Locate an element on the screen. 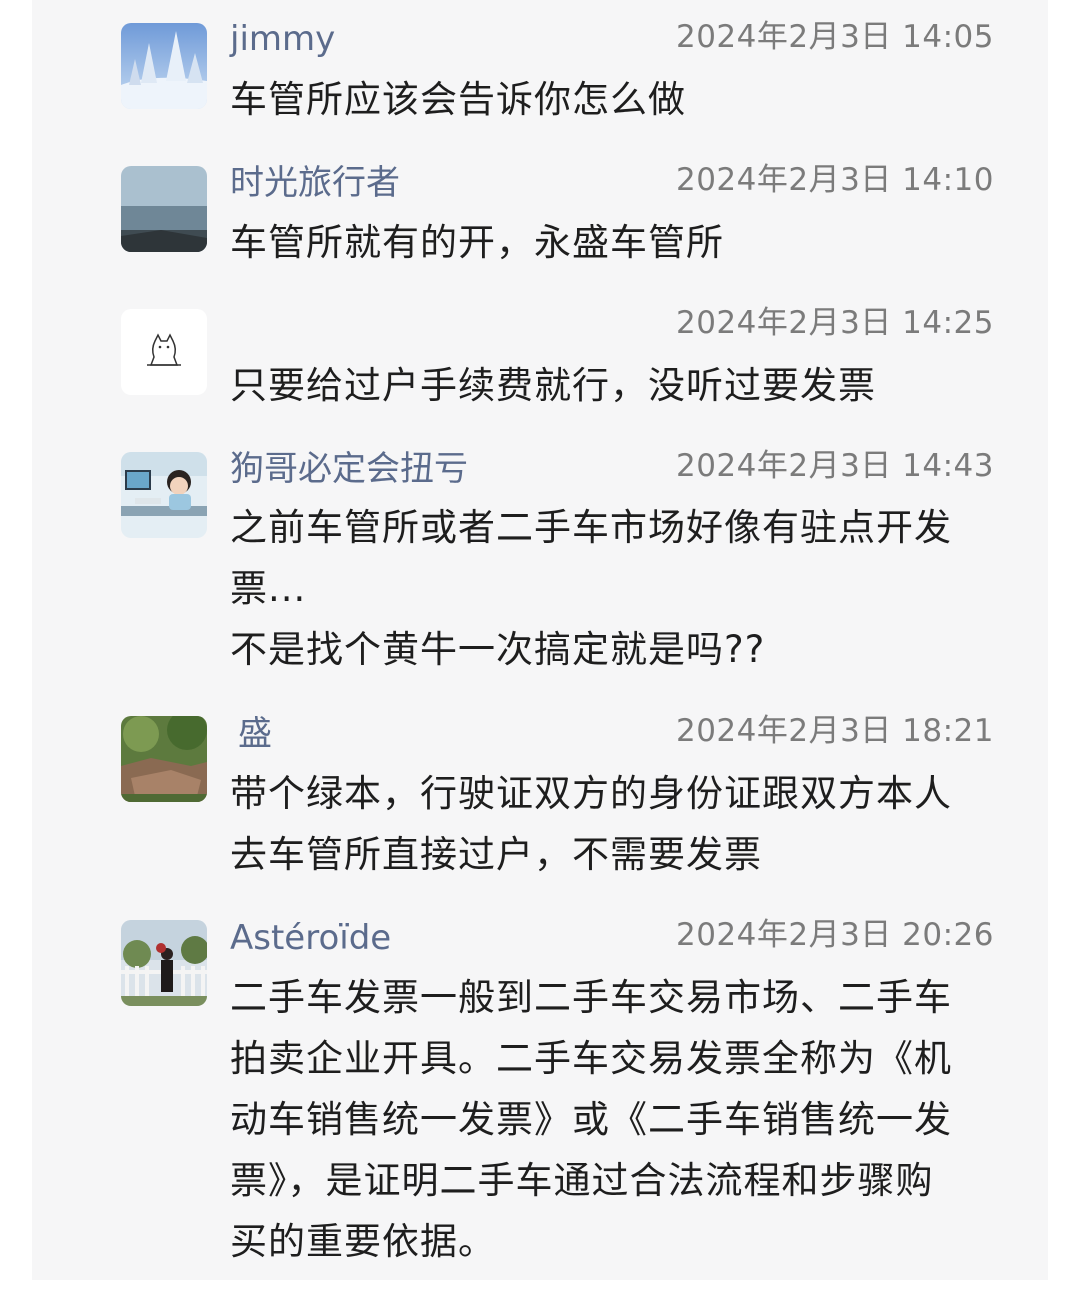 The height and width of the screenshot is (1289, 1080). comment-author: 时光旅行者 is located at coordinates (315, 183).